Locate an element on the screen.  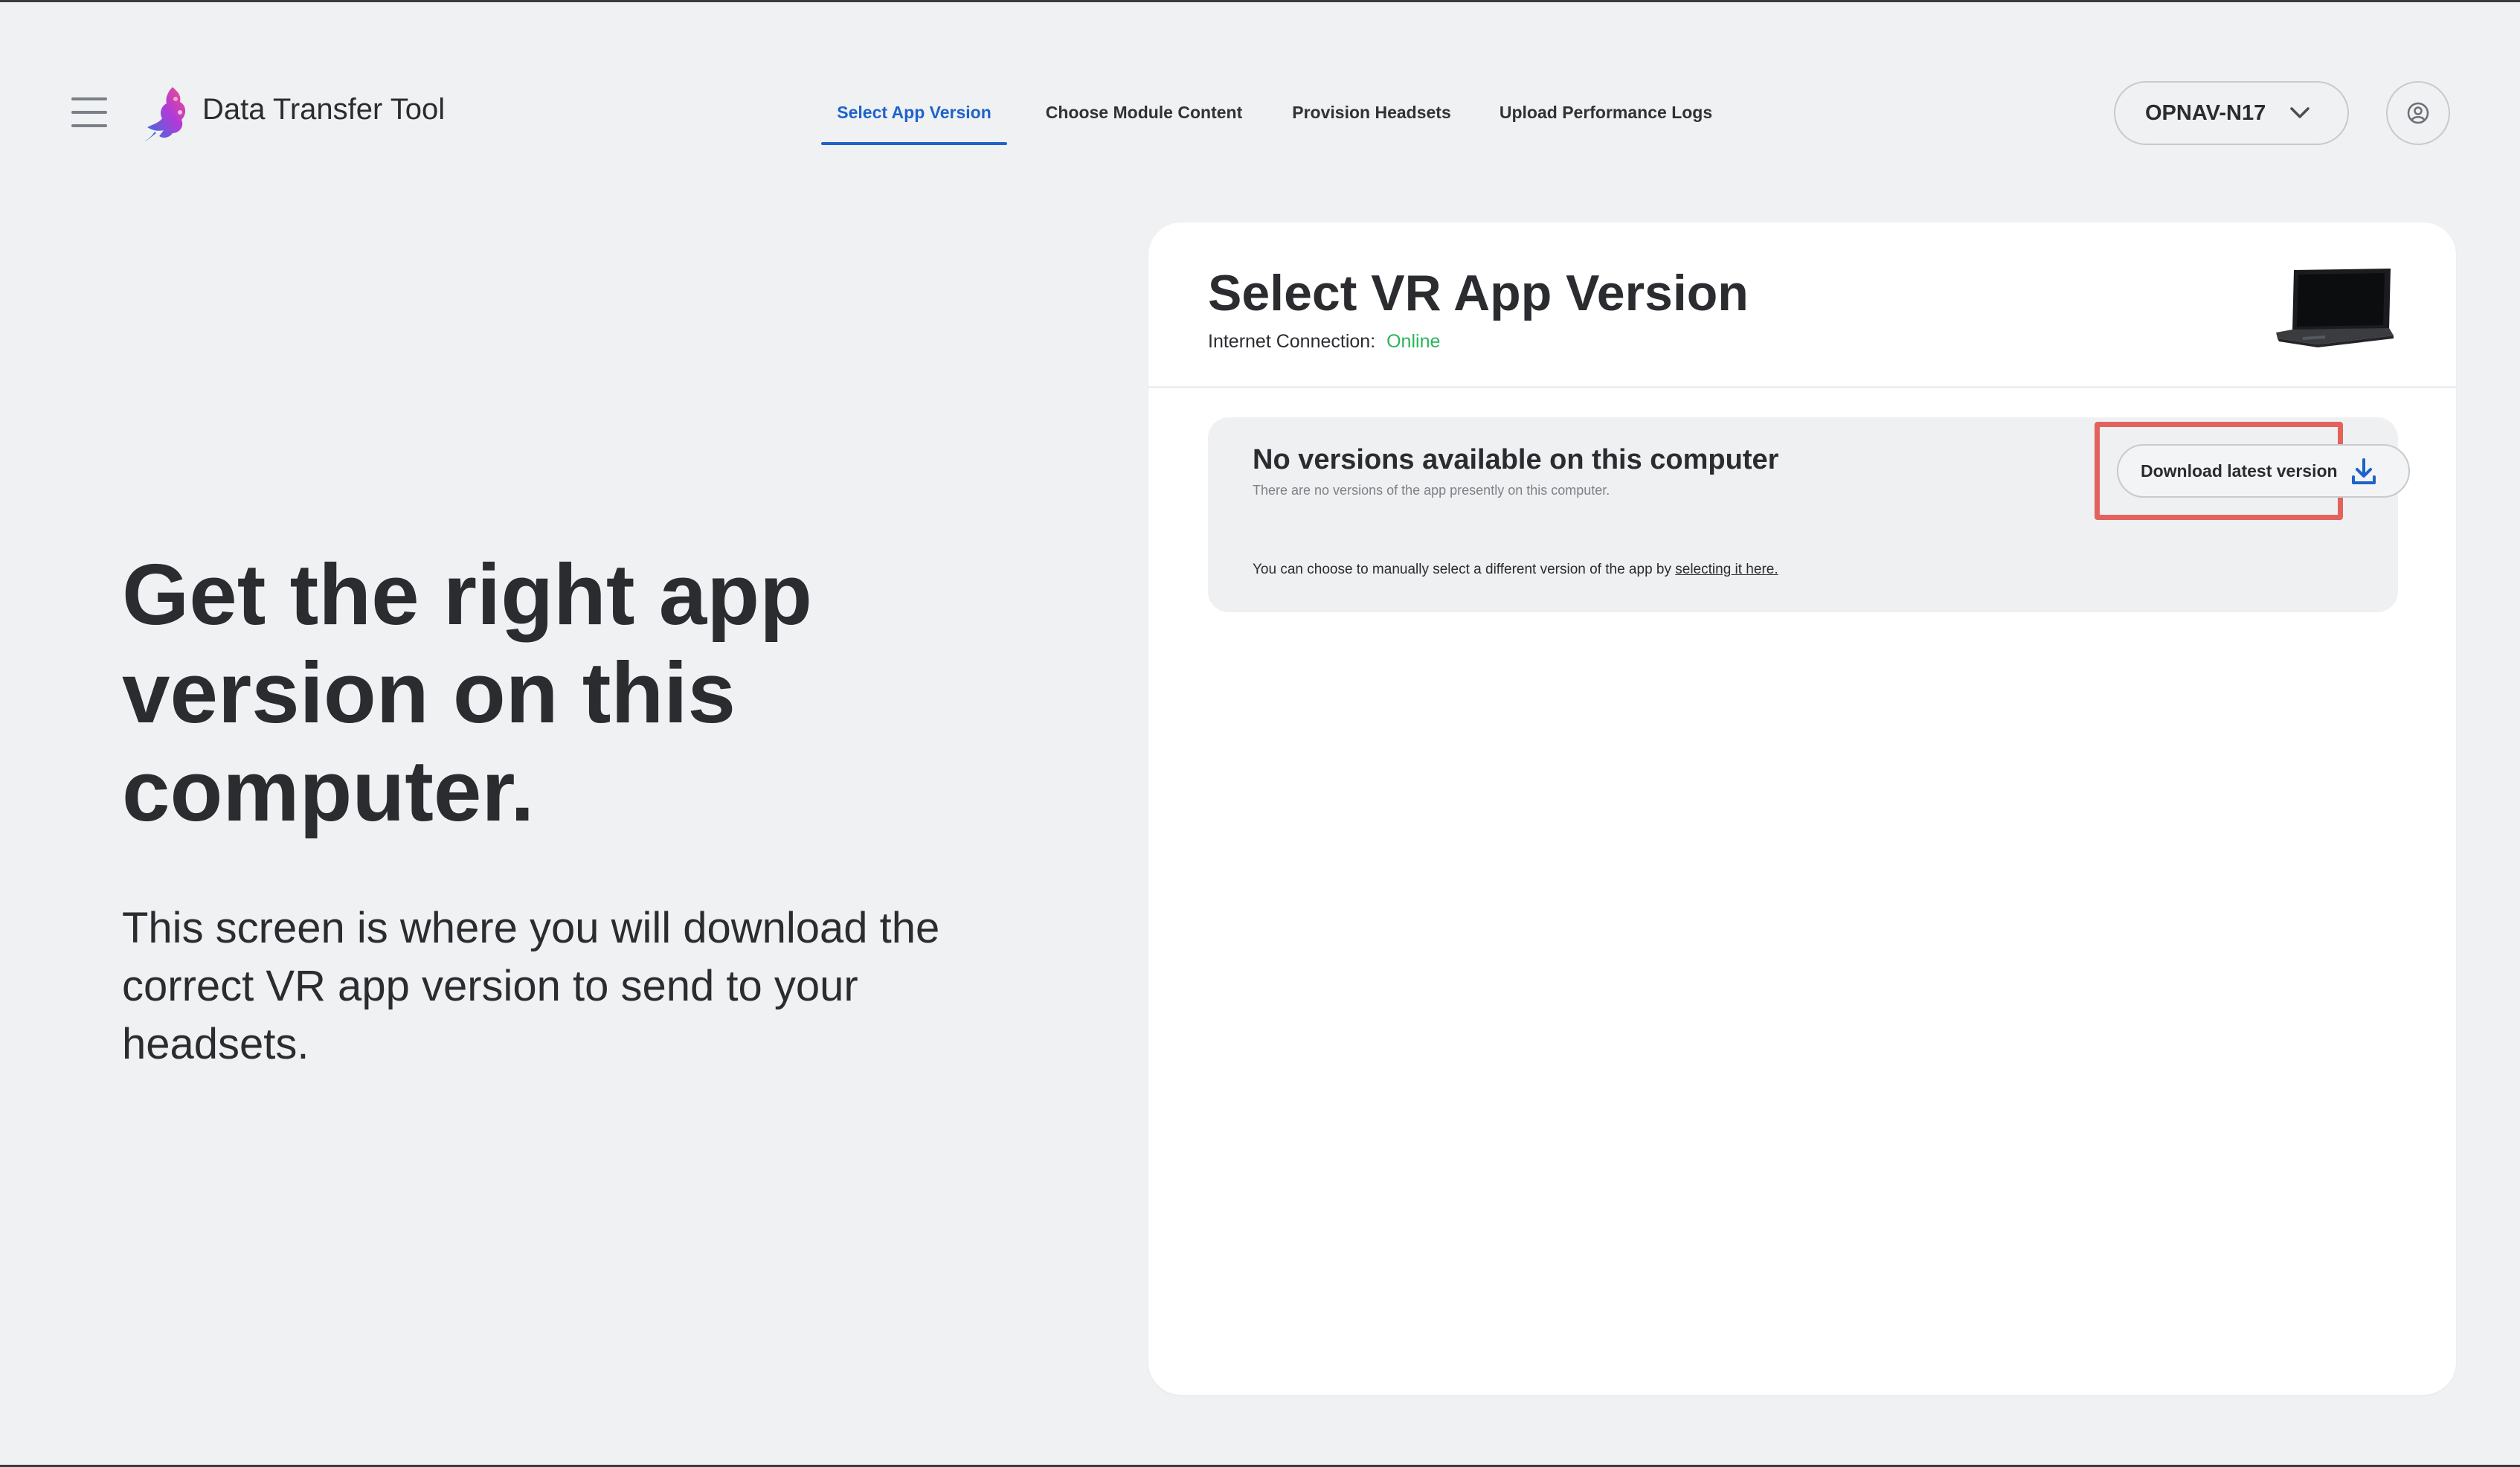
download-button-label: Download latest version is located at coordinates (2239, 470).